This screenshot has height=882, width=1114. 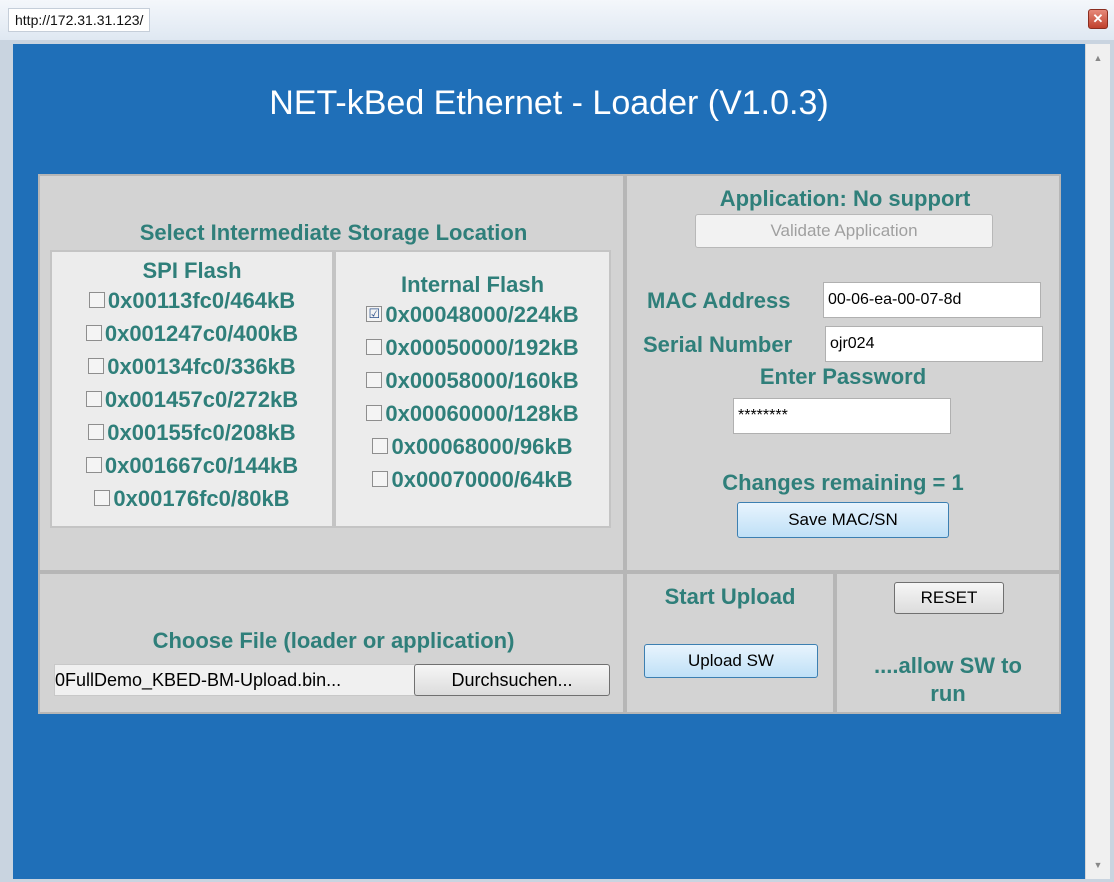 What do you see at coordinates (843, 482) in the screenshot?
I see `changes-remaining-text: Changes remaining = 1` at bounding box center [843, 482].